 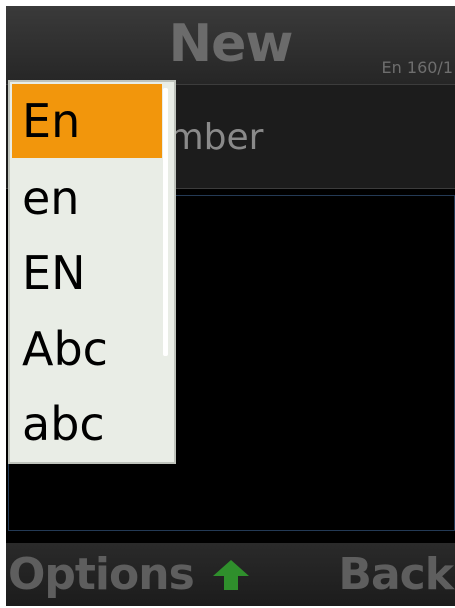 I want to click on arrow-up-icon, so click(x=231, y=575).